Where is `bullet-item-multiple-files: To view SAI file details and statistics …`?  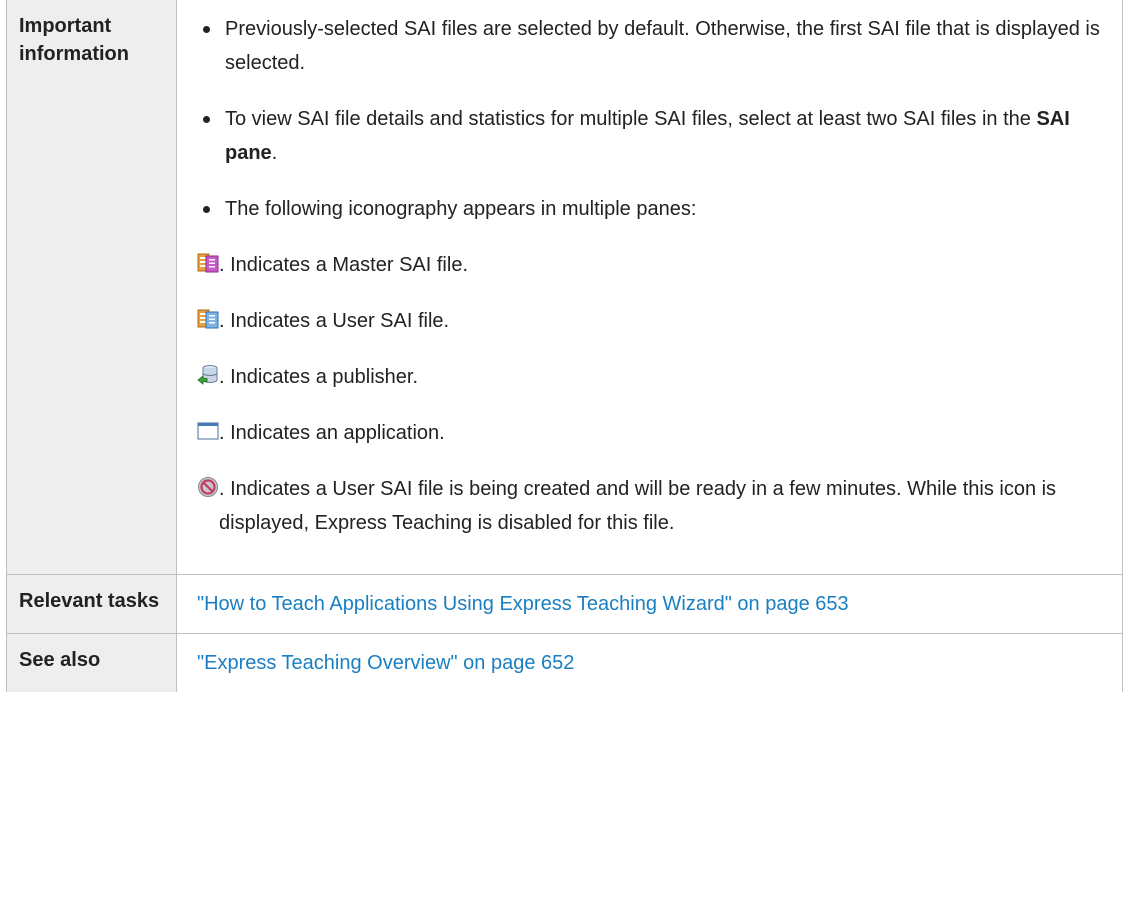
bullet-item-multiple-files: To view SAI file details and statistics … is located at coordinates (652, 136).